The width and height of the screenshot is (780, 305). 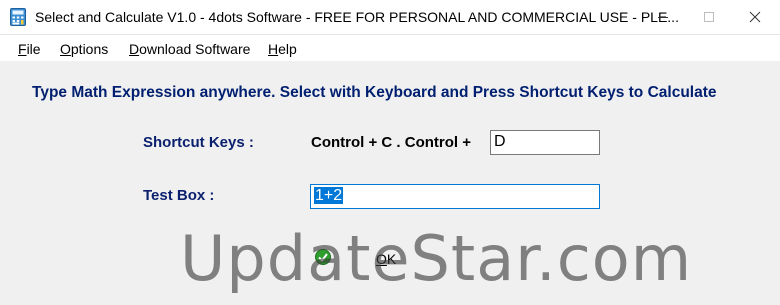 I want to click on close-icon, so click(x=755, y=17).